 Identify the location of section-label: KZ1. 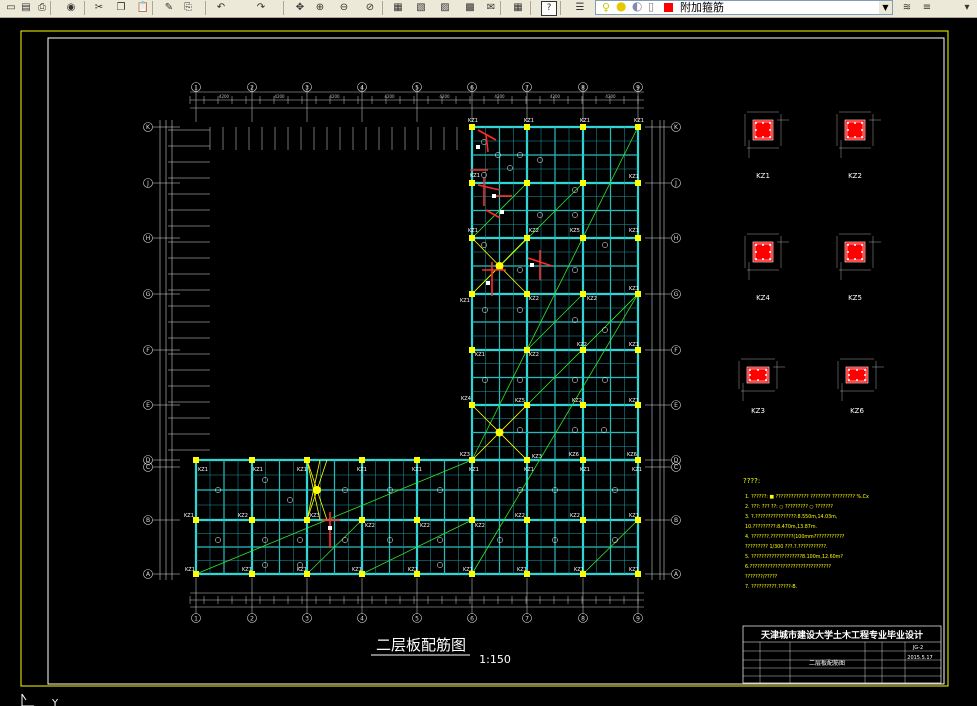
(763, 176).